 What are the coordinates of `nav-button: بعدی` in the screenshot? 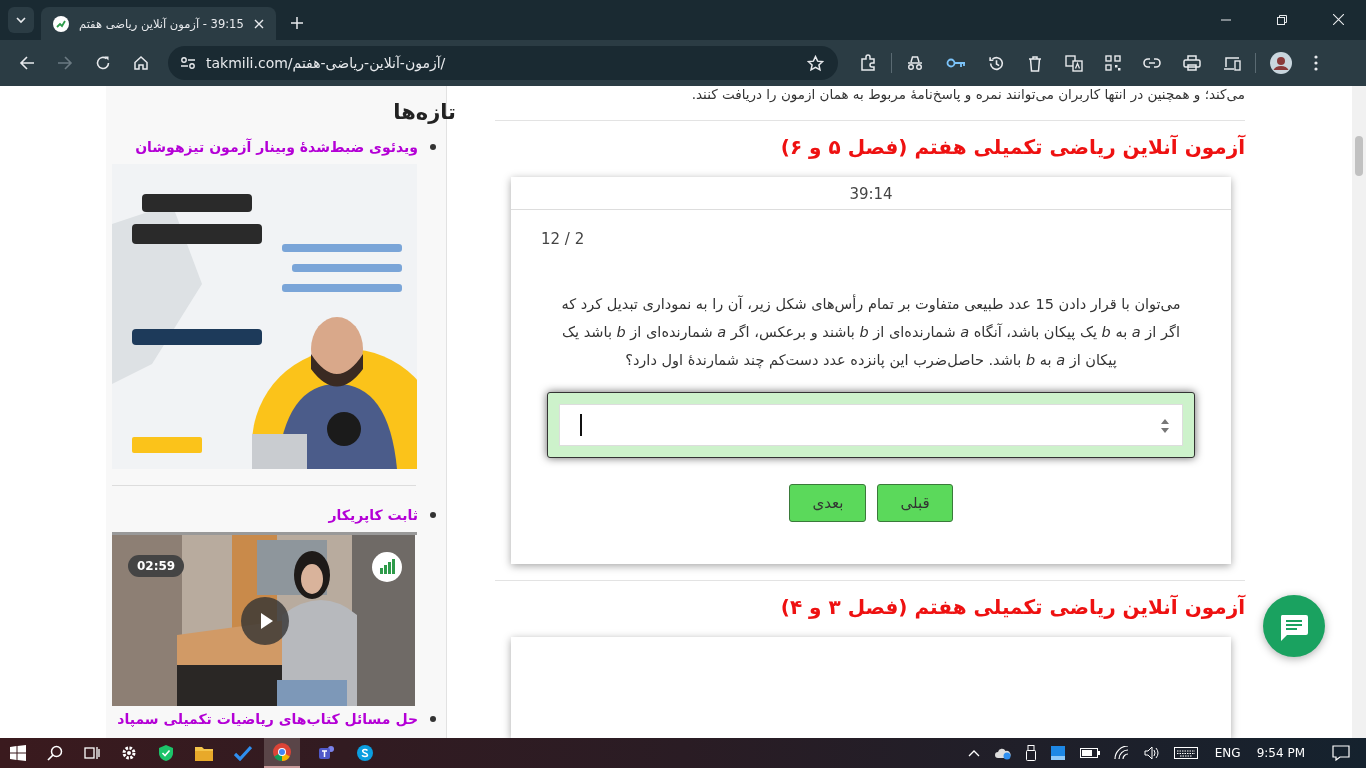 It's located at (828, 502).